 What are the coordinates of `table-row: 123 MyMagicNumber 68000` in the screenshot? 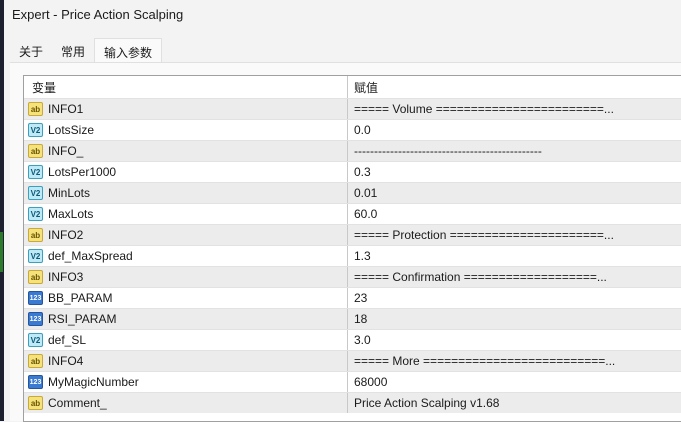 It's located at (352, 381).